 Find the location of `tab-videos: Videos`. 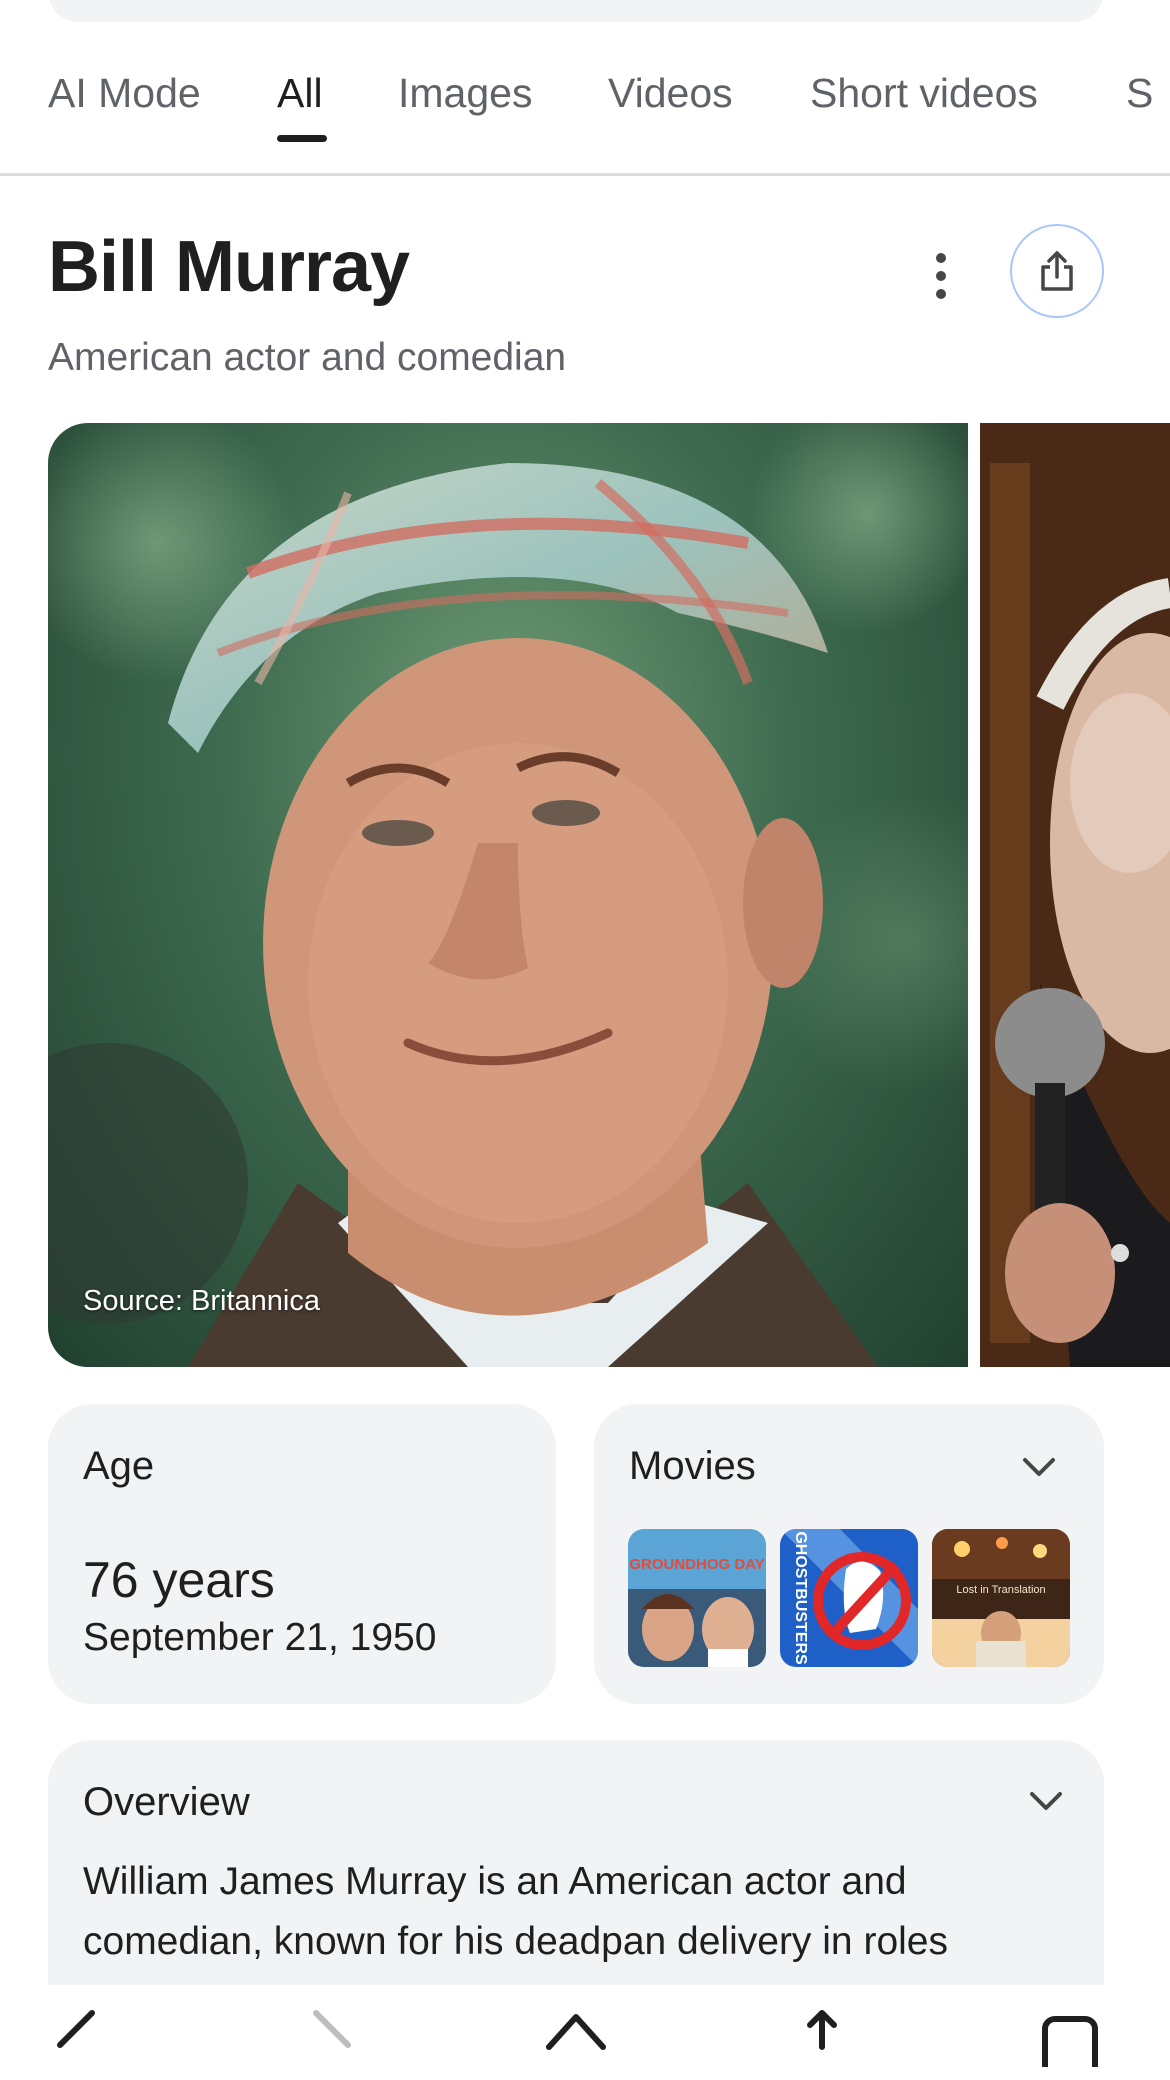

tab-videos: Videos is located at coordinates (670, 93).